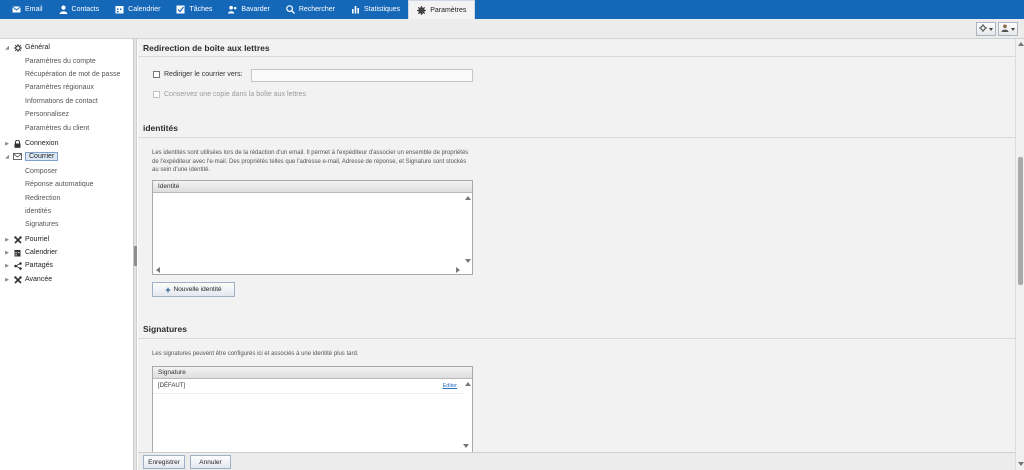 The image size is (1024, 470). I want to click on sidebar-group-courrier: ◢ Courrier, so click(31, 156).